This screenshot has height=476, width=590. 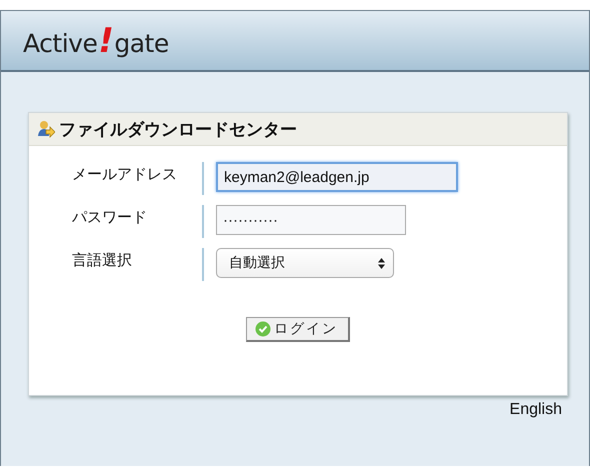 What do you see at coordinates (46, 129) in the screenshot?
I see `user-download-icon` at bounding box center [46, 129].